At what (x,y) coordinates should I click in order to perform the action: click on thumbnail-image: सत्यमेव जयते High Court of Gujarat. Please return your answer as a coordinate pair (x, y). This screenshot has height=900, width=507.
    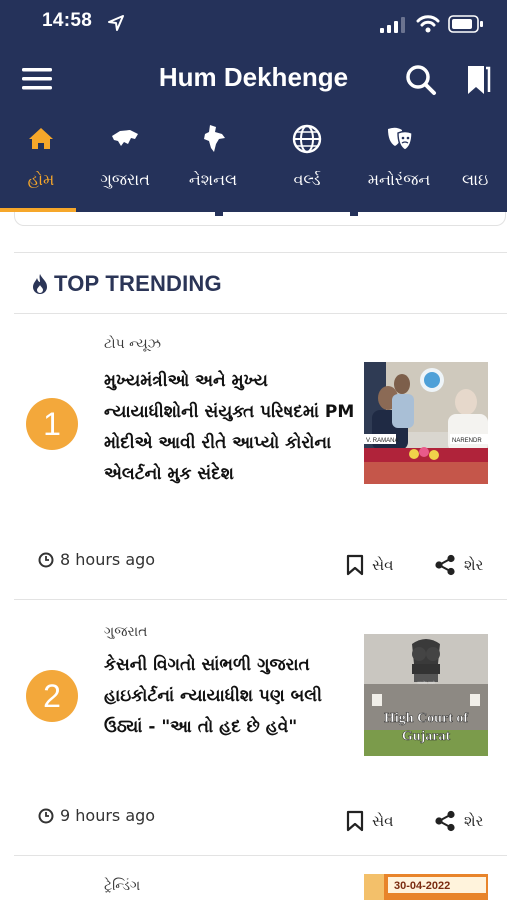
    Looking at the image, I should click on (426, 695).